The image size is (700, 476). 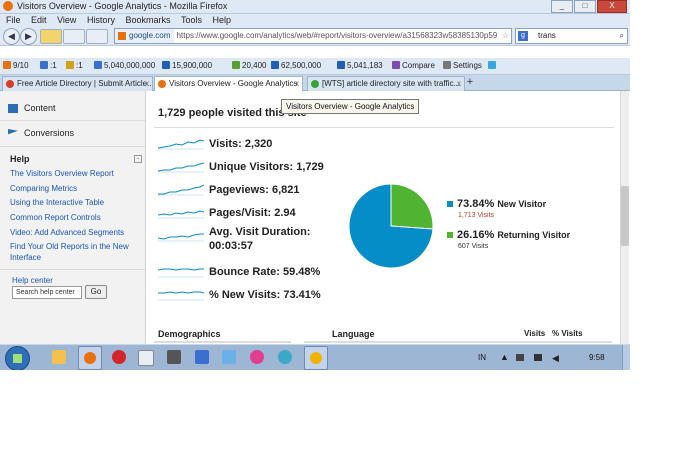 I want to click on sparkline, so click(x=181, y=167).